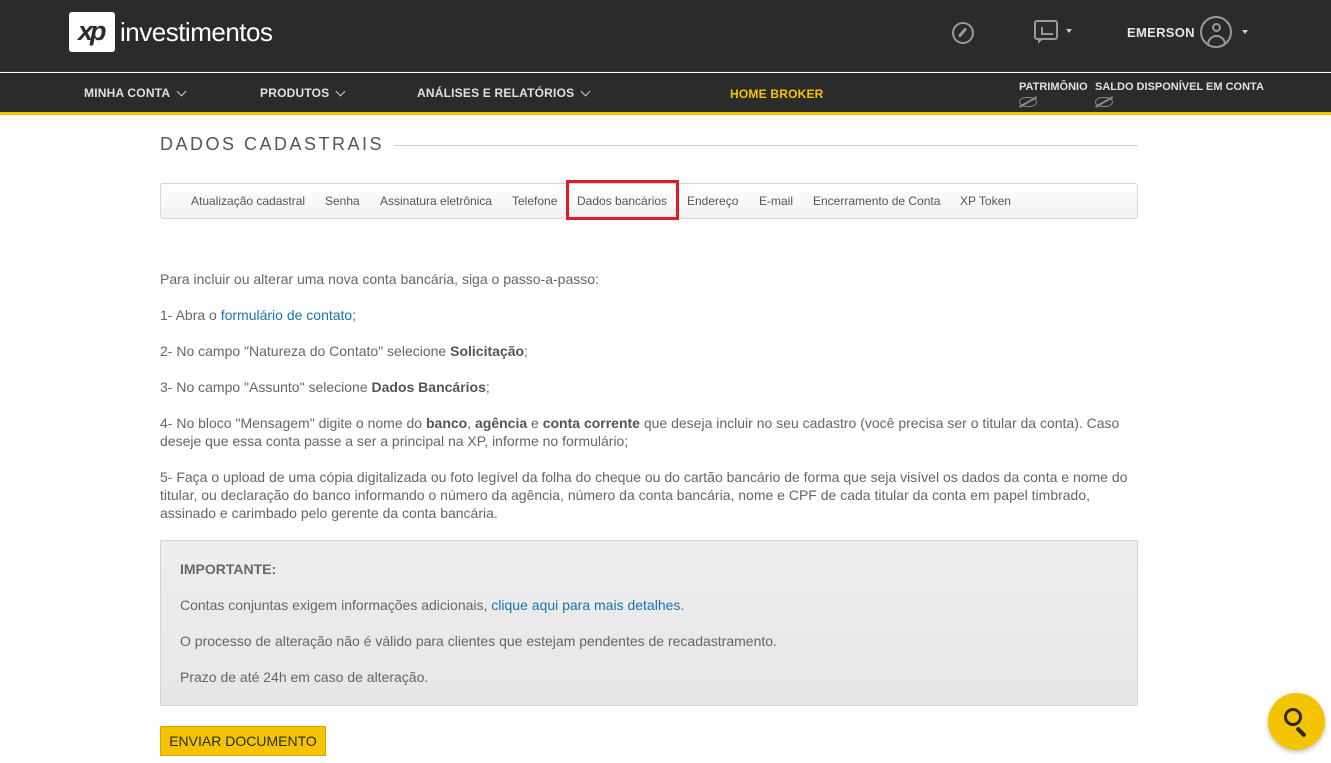  I want to click on step-3-suffix: ;, so click(487, 387).